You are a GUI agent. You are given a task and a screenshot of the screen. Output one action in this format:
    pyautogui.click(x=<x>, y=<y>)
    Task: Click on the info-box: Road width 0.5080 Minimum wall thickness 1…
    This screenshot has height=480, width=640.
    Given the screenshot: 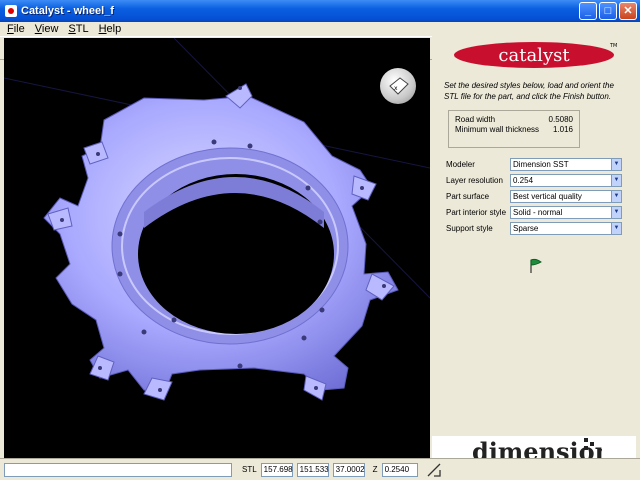 What is the action you would take?
    pyautogui.click(x=514, y=129)
    